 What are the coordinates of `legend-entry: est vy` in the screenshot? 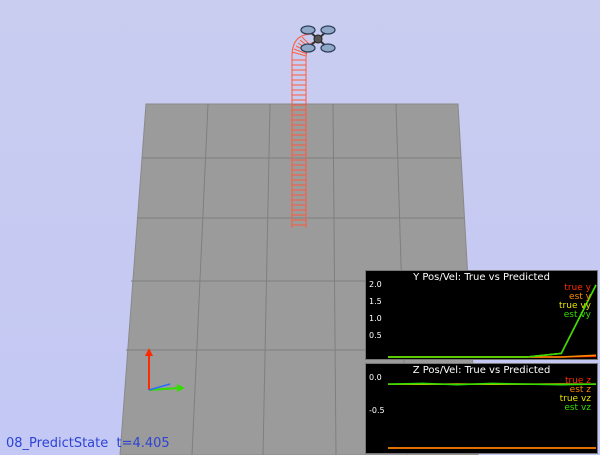 It's located at (577, 315).